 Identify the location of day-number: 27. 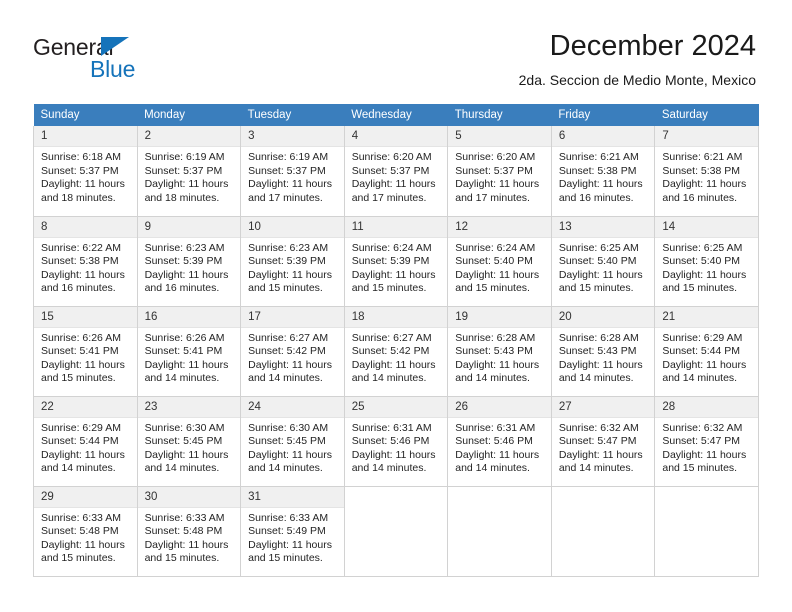
(603, 407).